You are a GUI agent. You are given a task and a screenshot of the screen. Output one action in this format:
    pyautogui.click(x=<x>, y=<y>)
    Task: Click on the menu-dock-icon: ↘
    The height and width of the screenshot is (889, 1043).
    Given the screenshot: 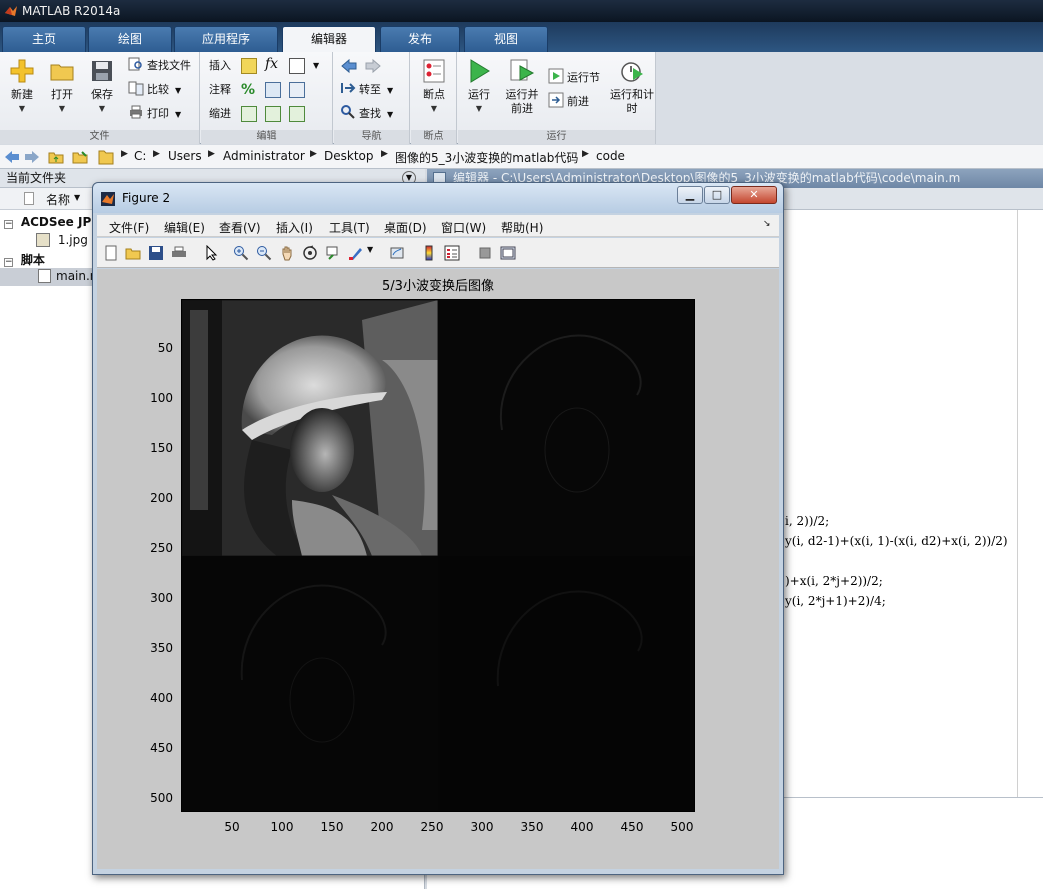 What is the action you would take?
    pyautogui.click(x=767, y=224)
    